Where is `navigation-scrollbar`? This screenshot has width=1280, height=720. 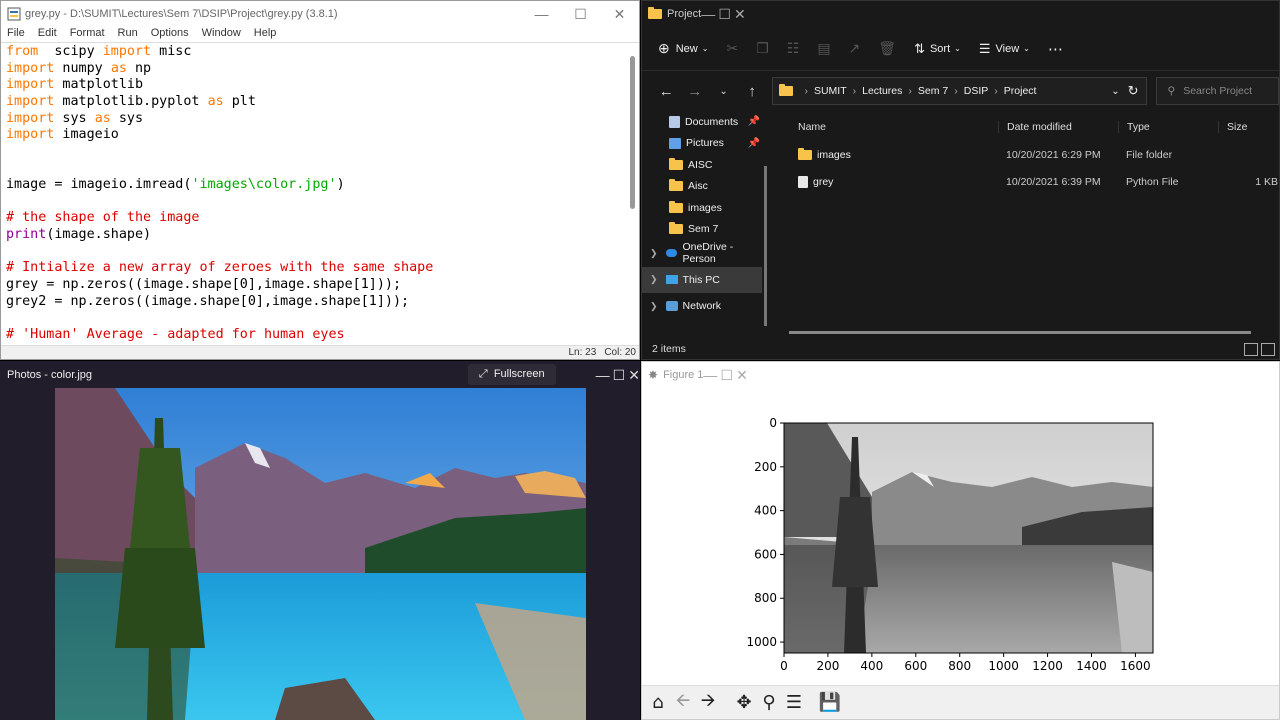
navigation-scrollbar is located at coordinates (765, 246).